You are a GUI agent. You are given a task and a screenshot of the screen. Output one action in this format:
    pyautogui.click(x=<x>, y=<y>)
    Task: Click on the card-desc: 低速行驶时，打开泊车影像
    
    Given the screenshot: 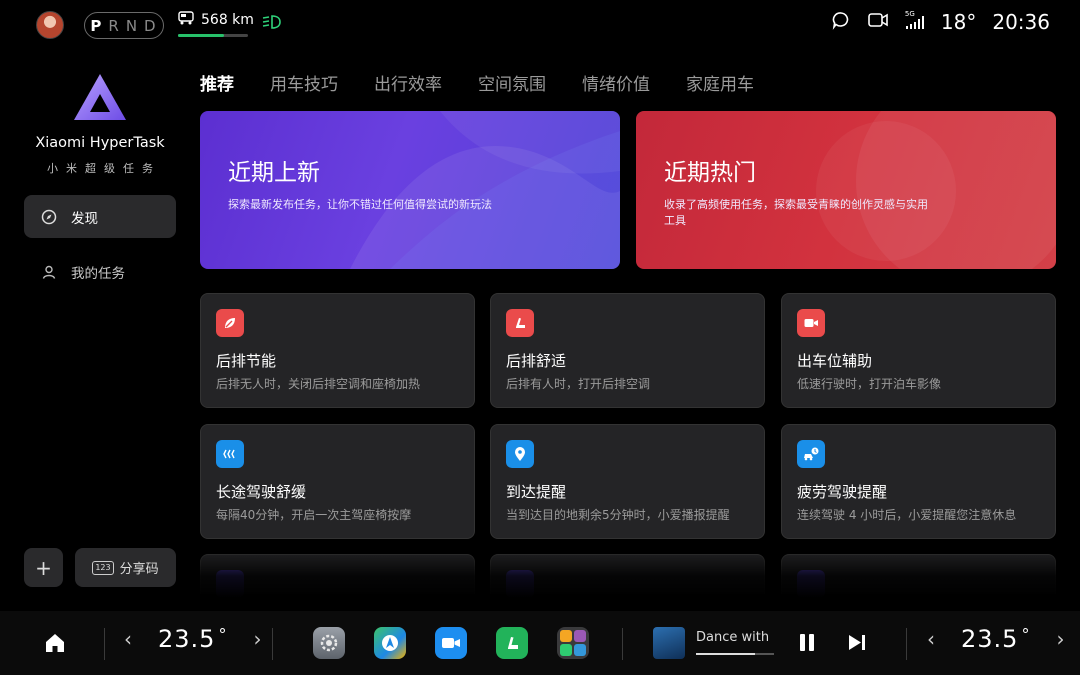 What is the action you would take?
    pyautogui.click(x=869, y=384)
    